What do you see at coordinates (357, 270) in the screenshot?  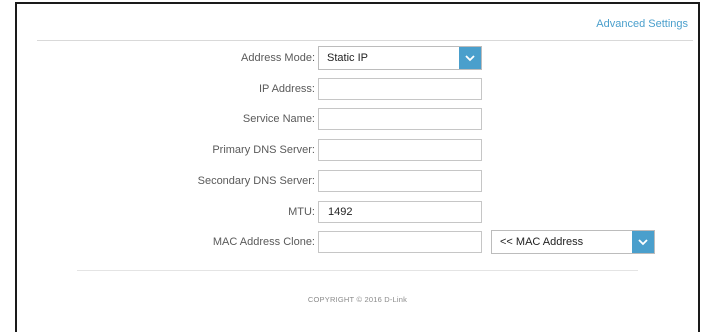 I see `footer-divider` at bounding box center [357, 270].